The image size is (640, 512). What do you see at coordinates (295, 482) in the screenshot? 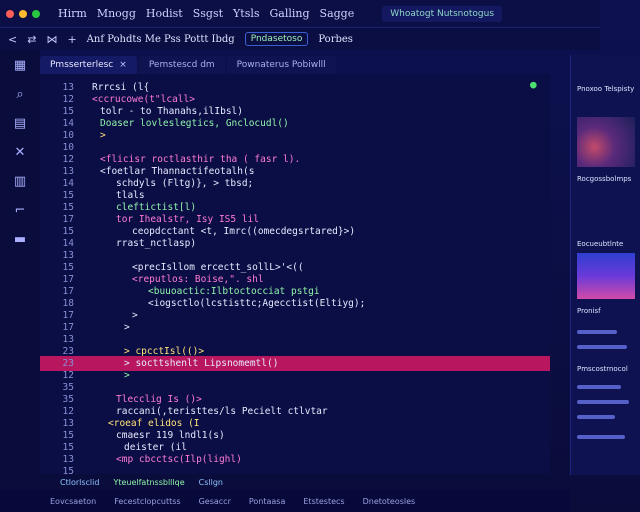
I see `status-bar: Ctlorlsclid Yteuelfatnssblllqe Csllgn` at bounding box center [295, 482].